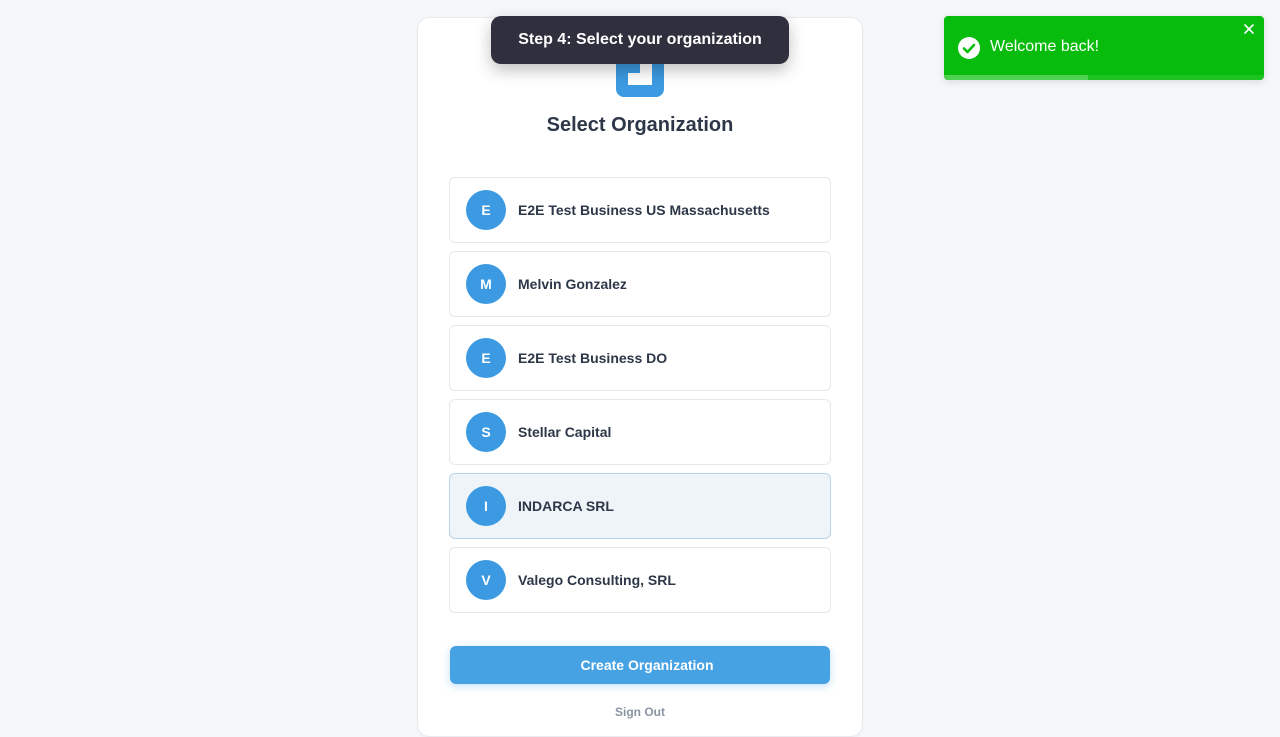 This screenshot has height=737, width=1280. Describe the element at coordinates (566, 506) in the screenshot. I see `org-name: INDARCA SRL` at that location.